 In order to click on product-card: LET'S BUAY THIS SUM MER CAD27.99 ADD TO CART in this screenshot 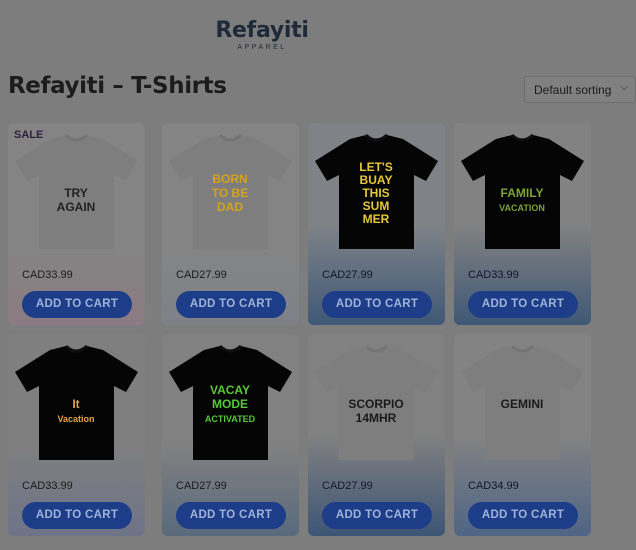, I will do `click(376, 224)`.